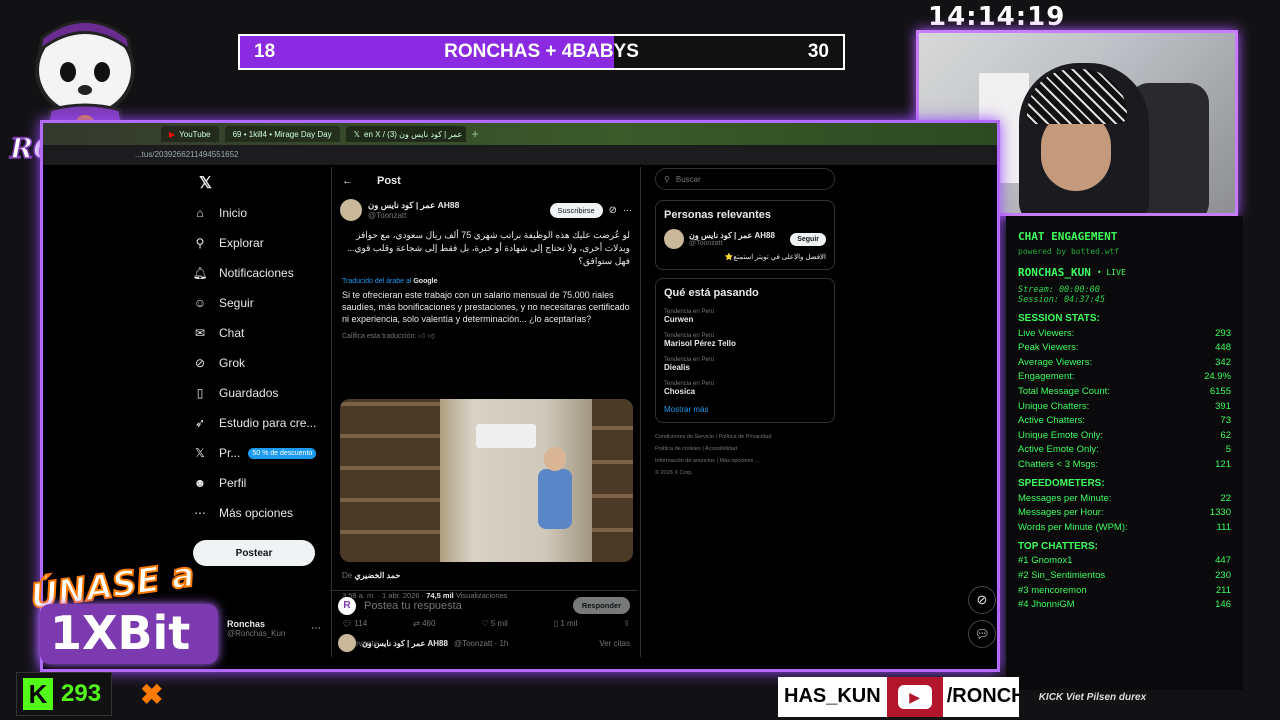  I want to click on relevant-person: عمر | كود نايس ون AH88 @Toonzatt Seguir, so click(745, 239).